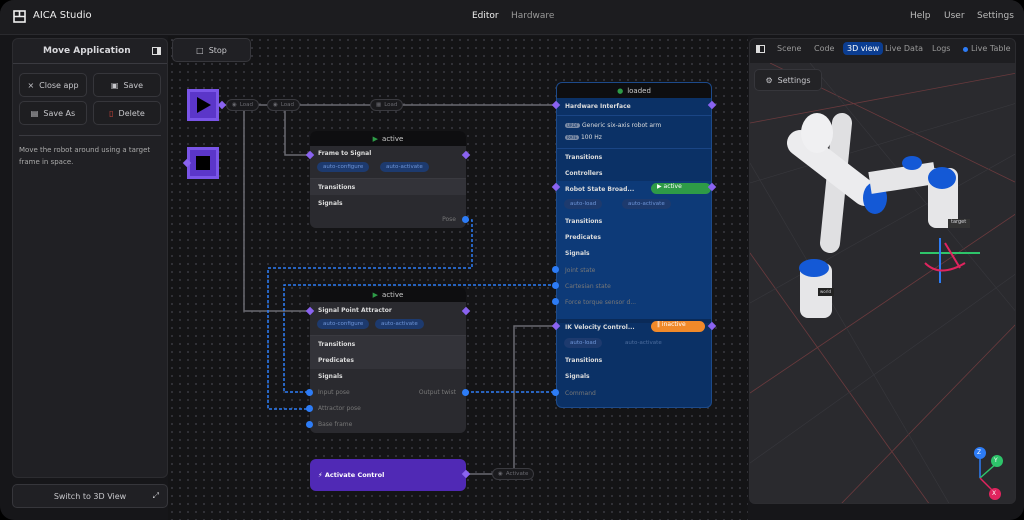 The image size is (1024, 520). Describe the element at coordinates (465, 219) in the screenshot. I see `pose-output-port` at that location.